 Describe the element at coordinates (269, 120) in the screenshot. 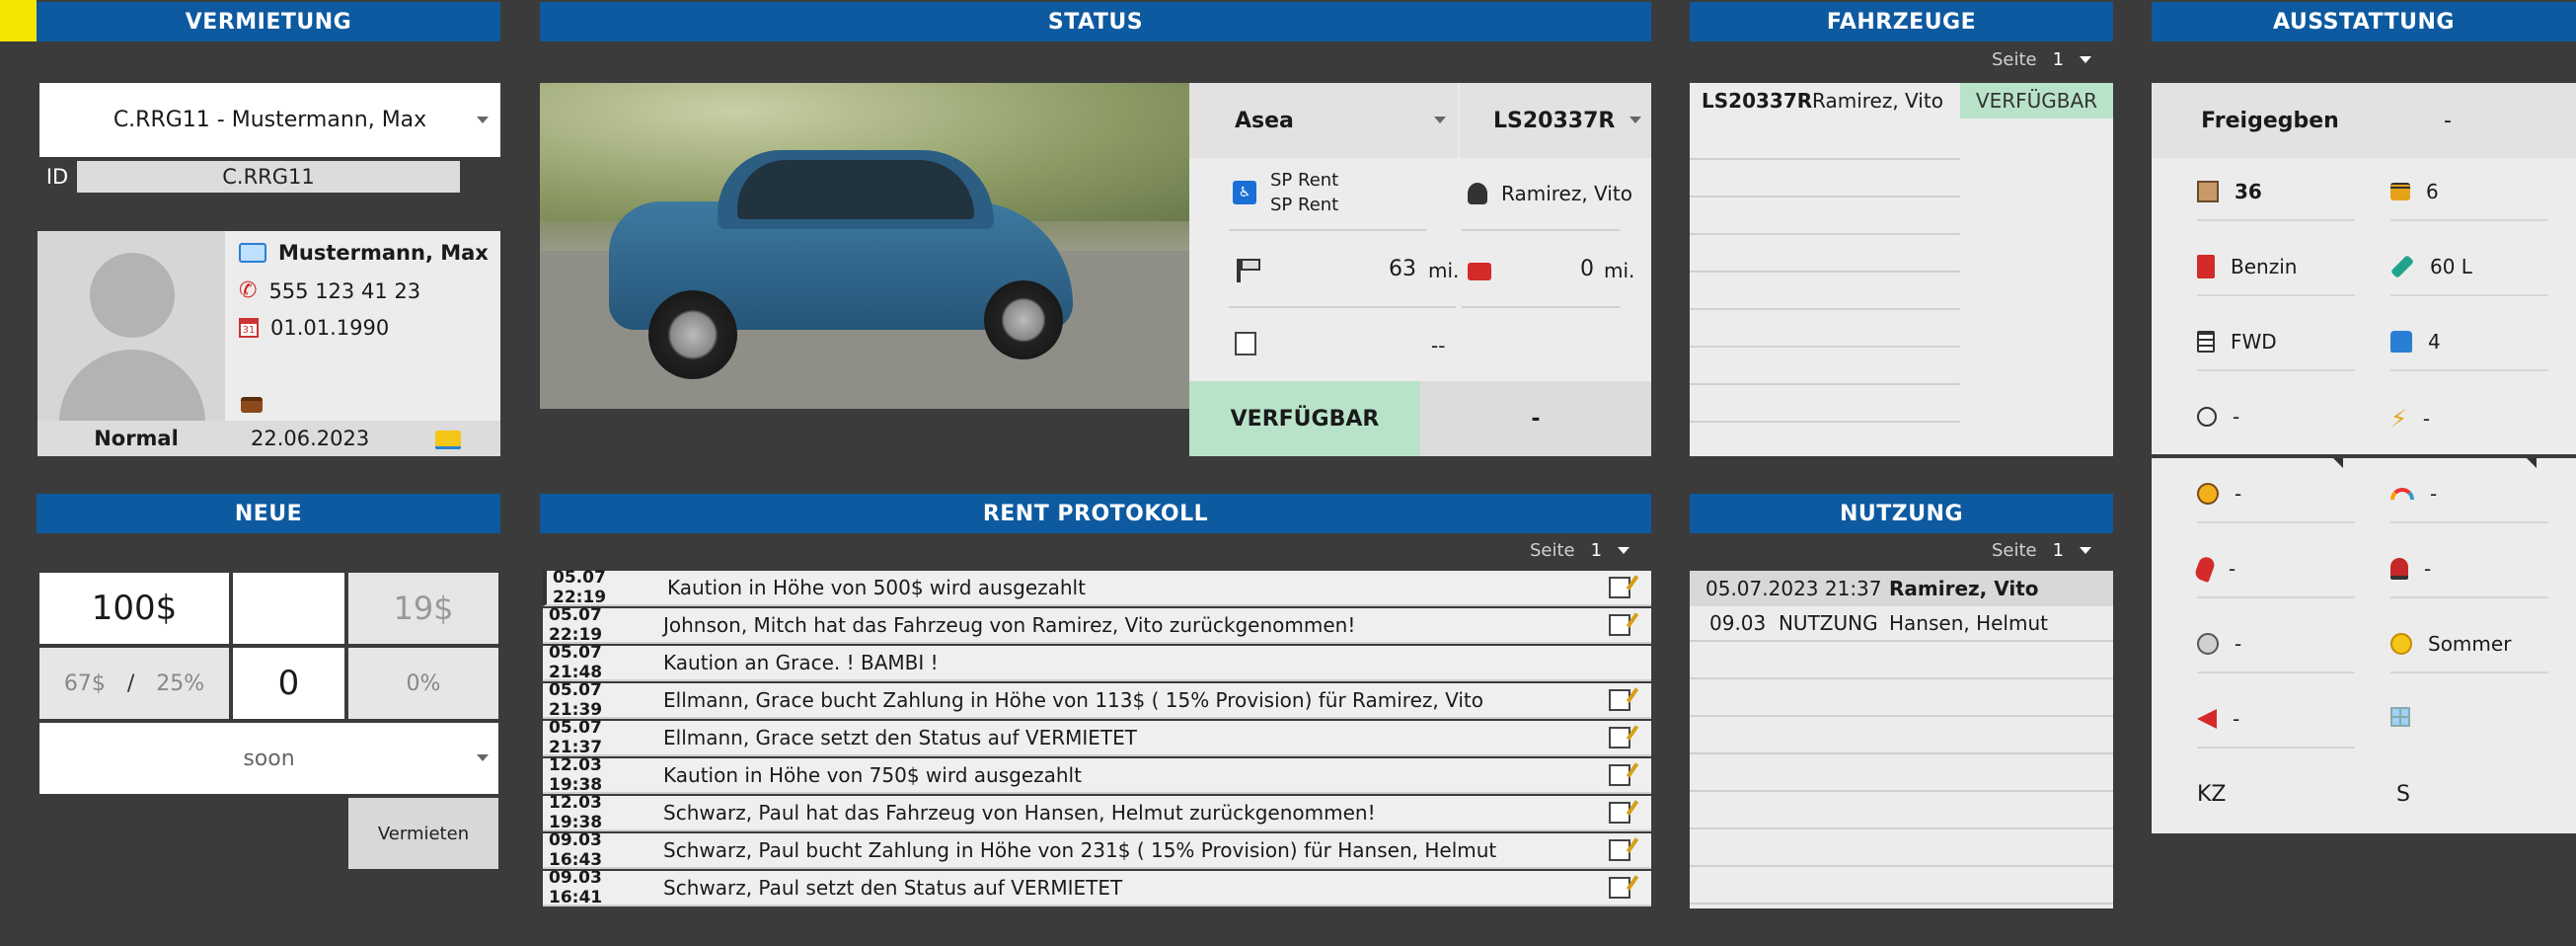

I see `customer-select: C.RRG11 - Mustermann, Max` at that location.